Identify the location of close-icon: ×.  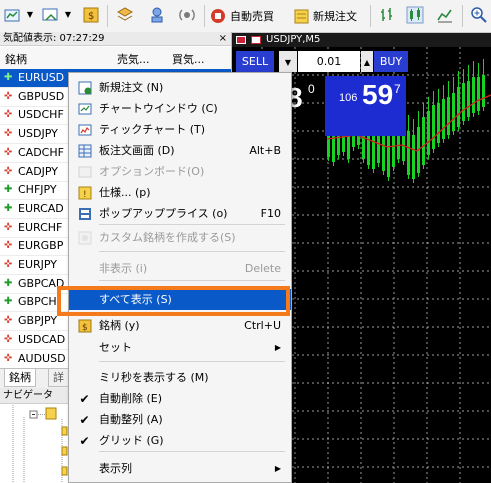
(223, 39).